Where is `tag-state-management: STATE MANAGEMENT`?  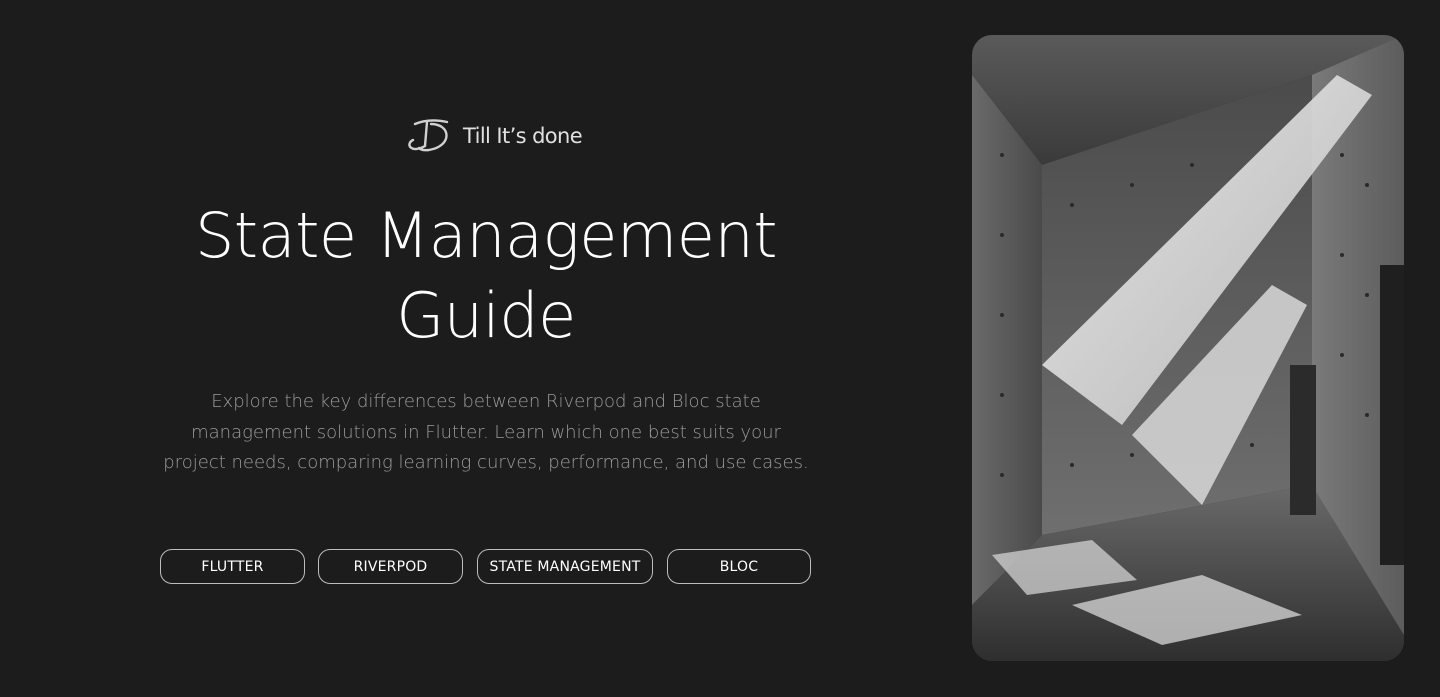
tag-state-management: STATE MANAGEMENT is located at coordinates (565, 566).